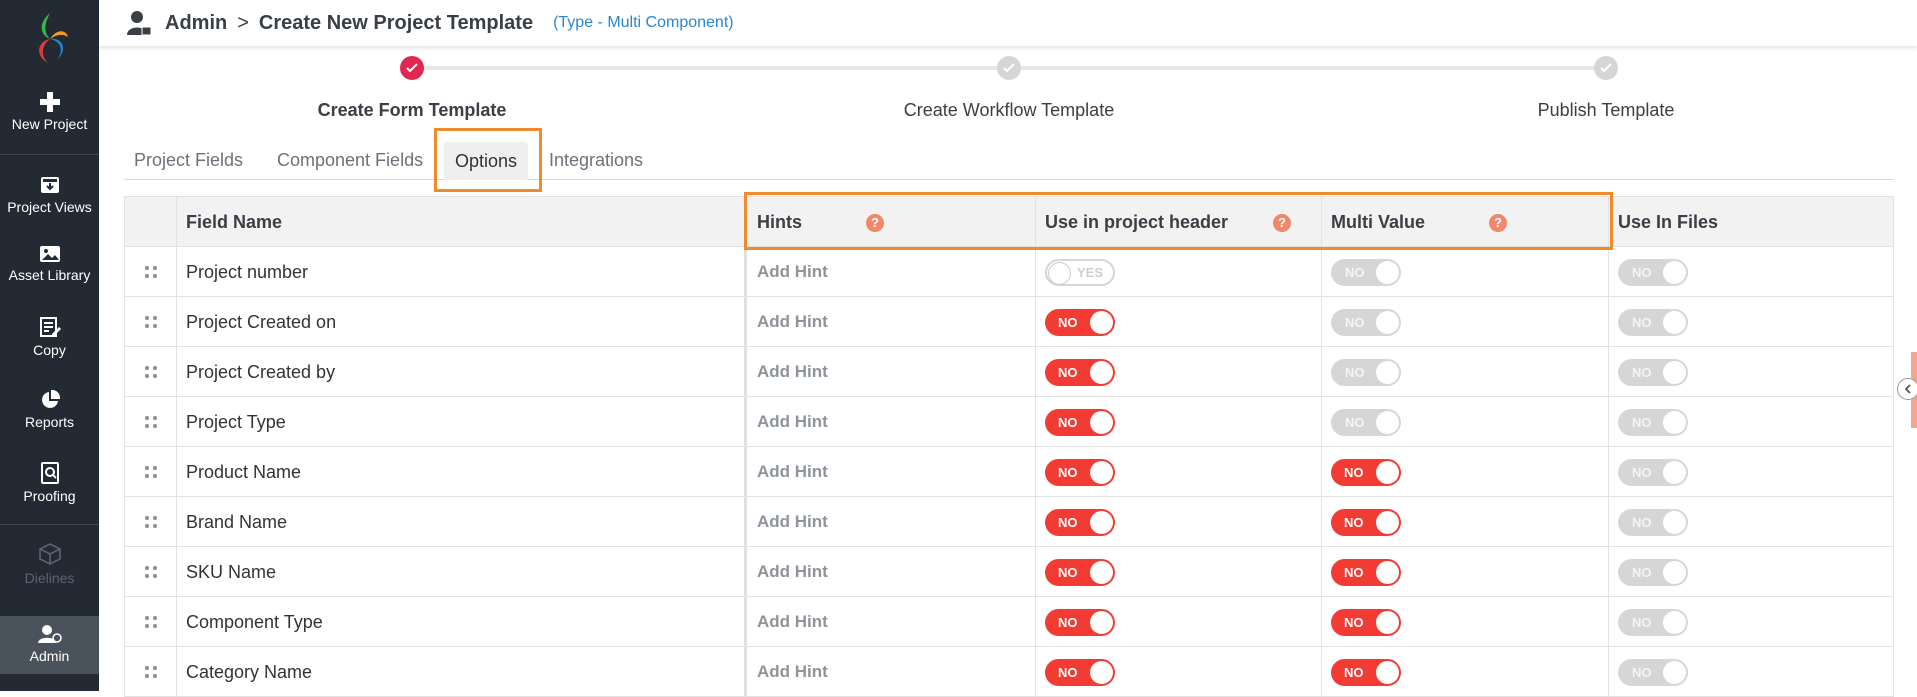 This screenshot has width=1917, height=697. Describe the element at coordinates (247, 272) in the screenshot. I see `field-name: Project number` at that location.